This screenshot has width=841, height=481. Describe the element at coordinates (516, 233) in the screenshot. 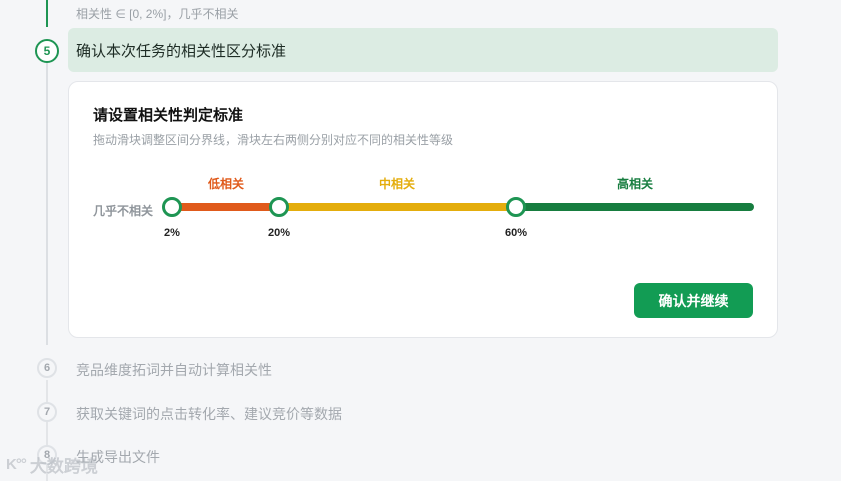

I see `threshold-label-60: 60%` at that location.